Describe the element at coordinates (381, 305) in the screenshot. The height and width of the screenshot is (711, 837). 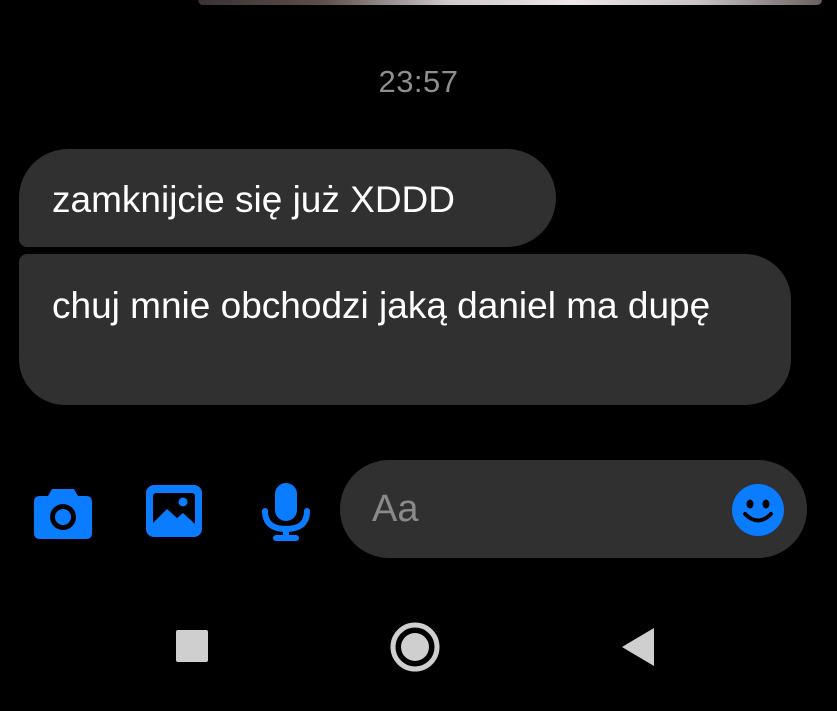
I see `message-text: chuj mnie obchodzi jaką daniel ma dupę` at that location.